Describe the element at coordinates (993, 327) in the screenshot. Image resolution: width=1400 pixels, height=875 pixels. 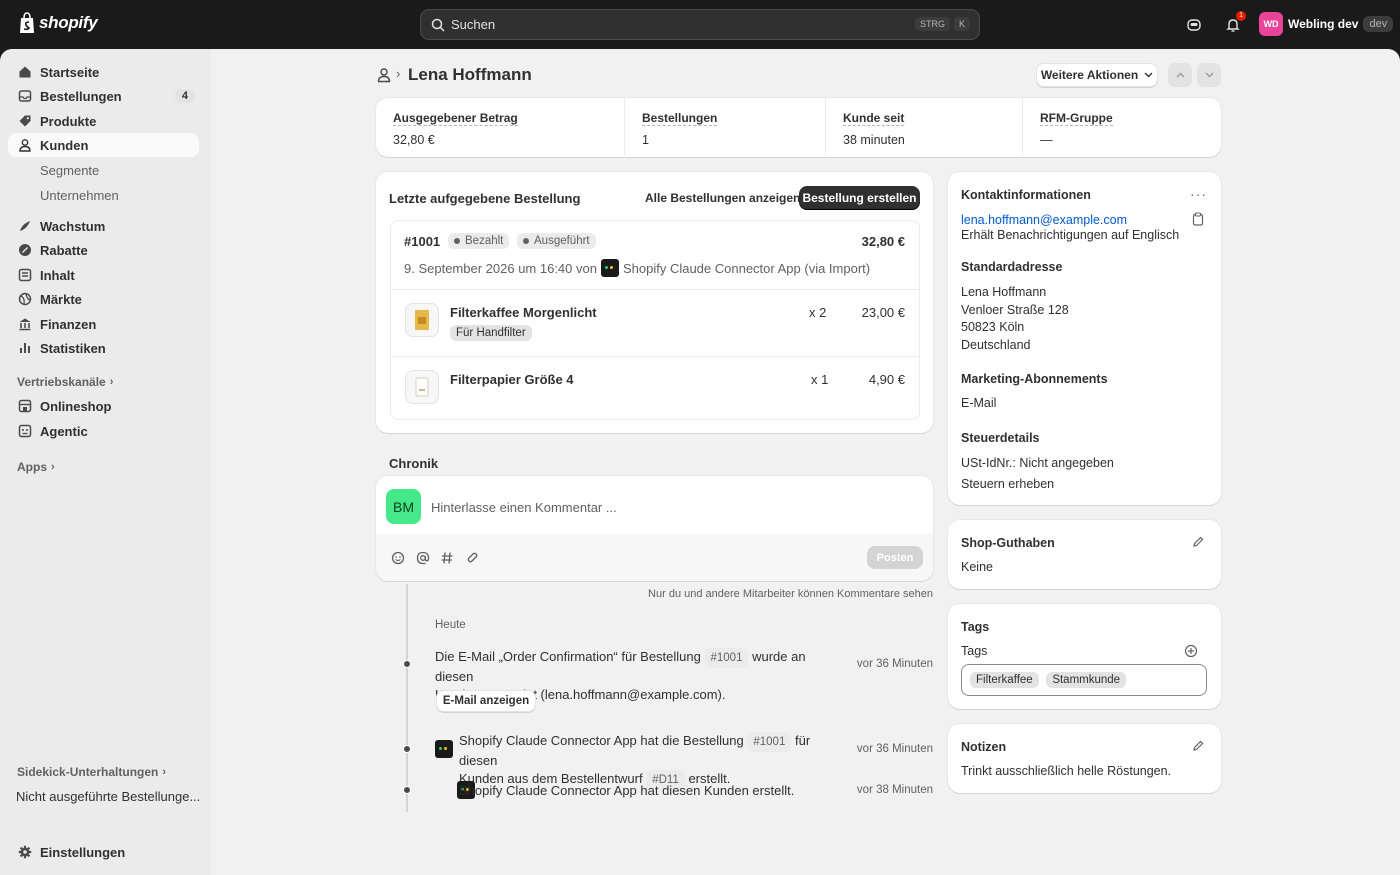
I see `address-line: 50823 Köln` at that location.